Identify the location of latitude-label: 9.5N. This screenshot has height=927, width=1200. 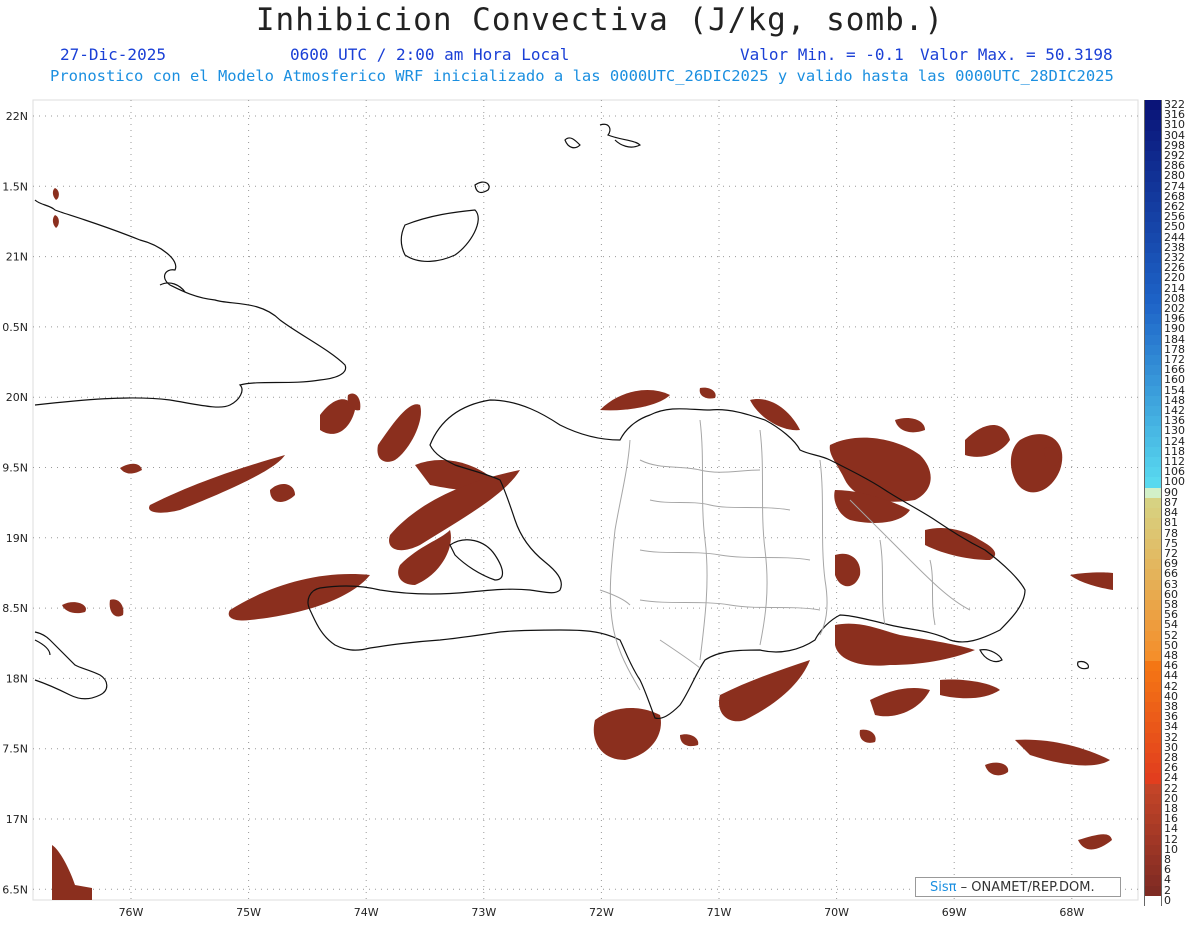
(15, 468).